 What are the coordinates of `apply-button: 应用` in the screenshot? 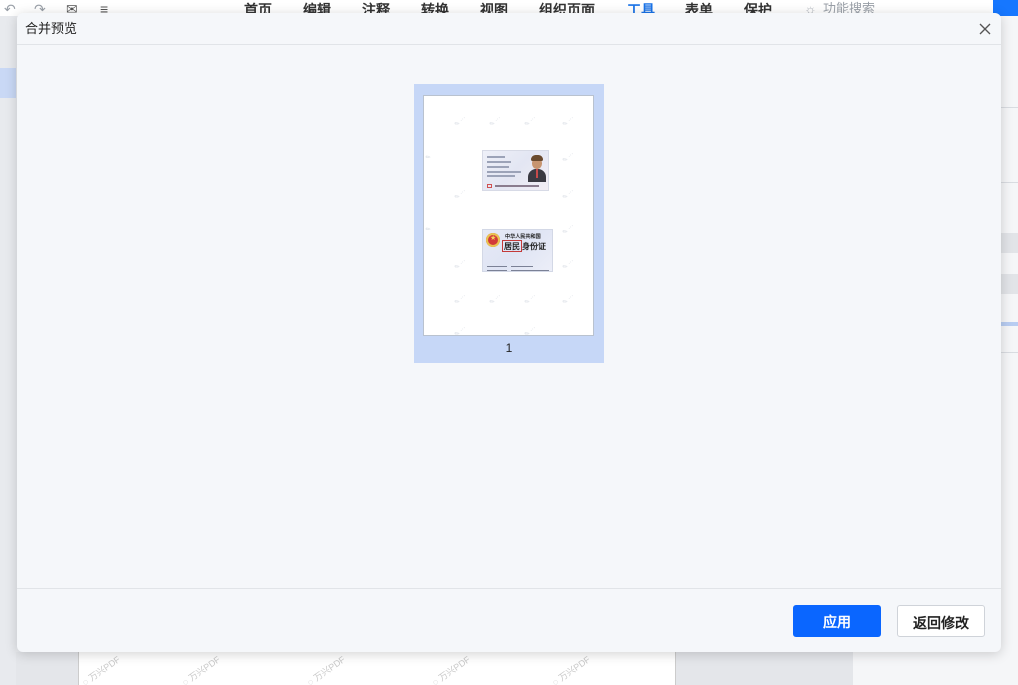 It's located at (837, 621).